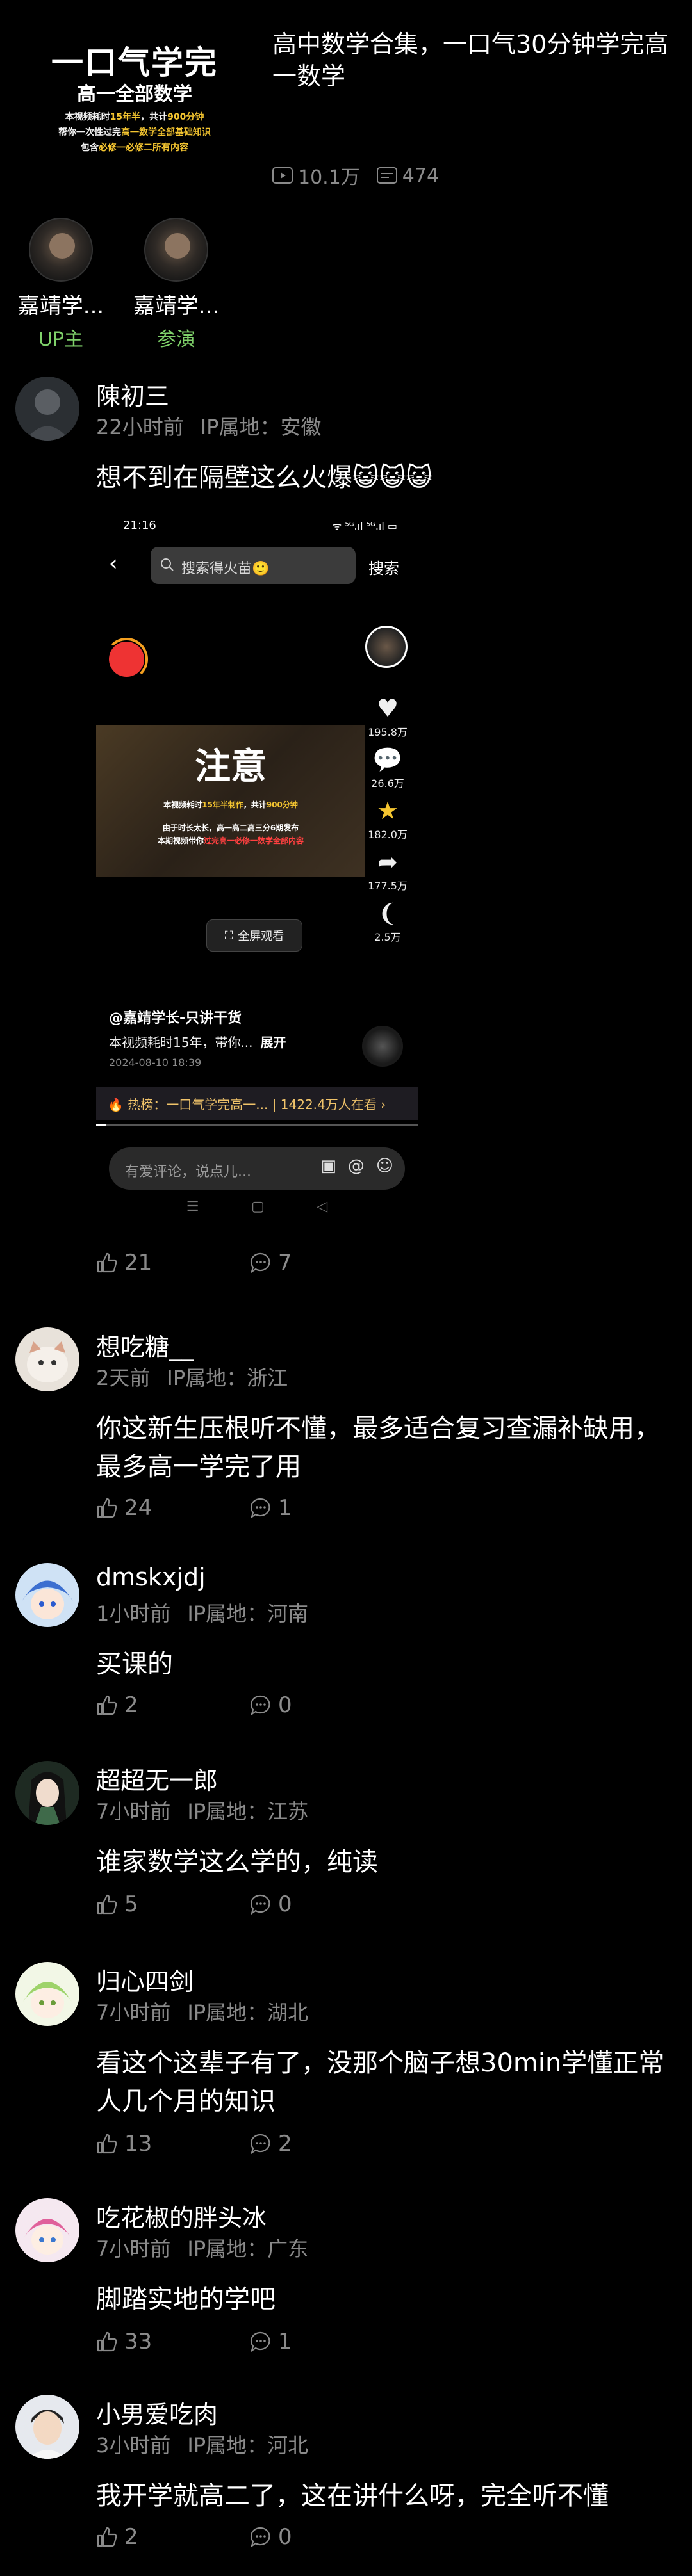  I want to click on notice-line: 本视频耗时15年半制作，共计900分钟, so click(230, 804).